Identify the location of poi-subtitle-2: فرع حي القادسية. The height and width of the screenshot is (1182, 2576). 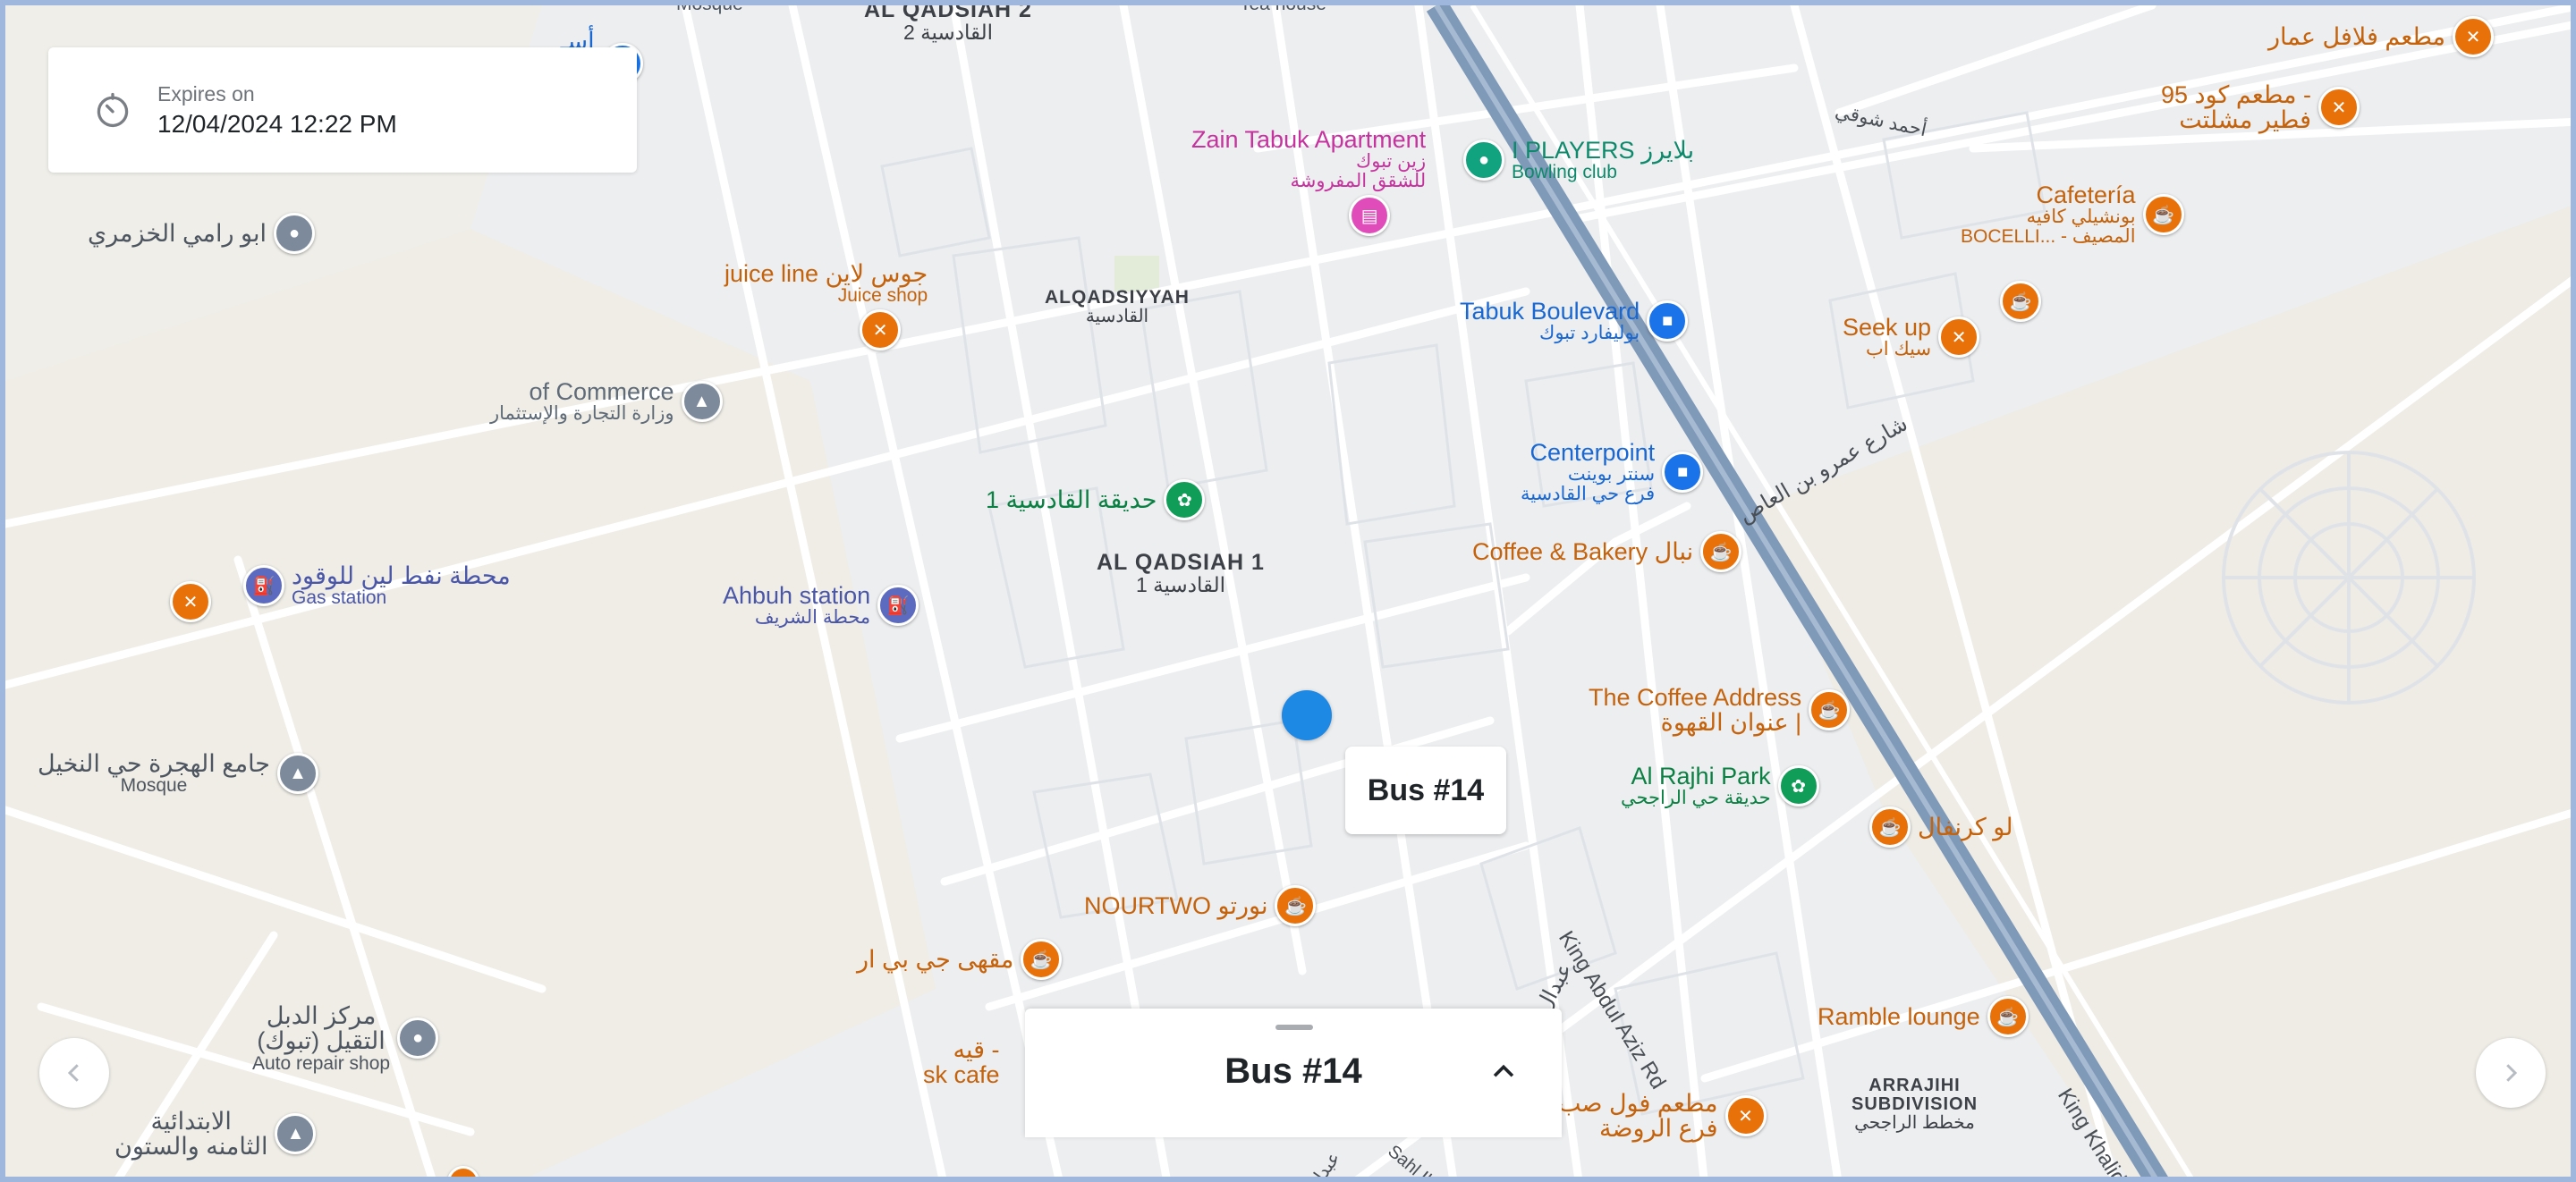
(1588, 494).